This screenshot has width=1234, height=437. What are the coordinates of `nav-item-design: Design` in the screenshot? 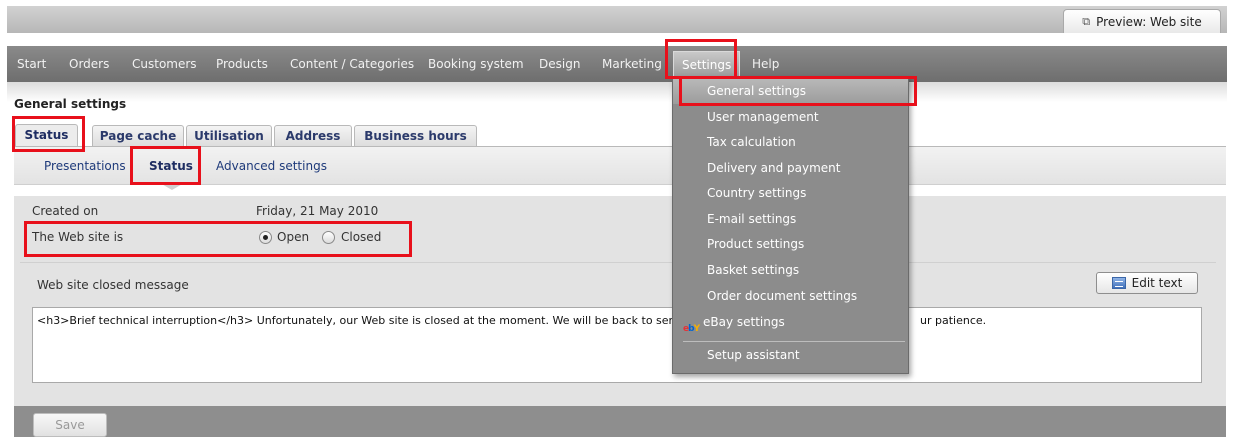 It's located at (559, 64).